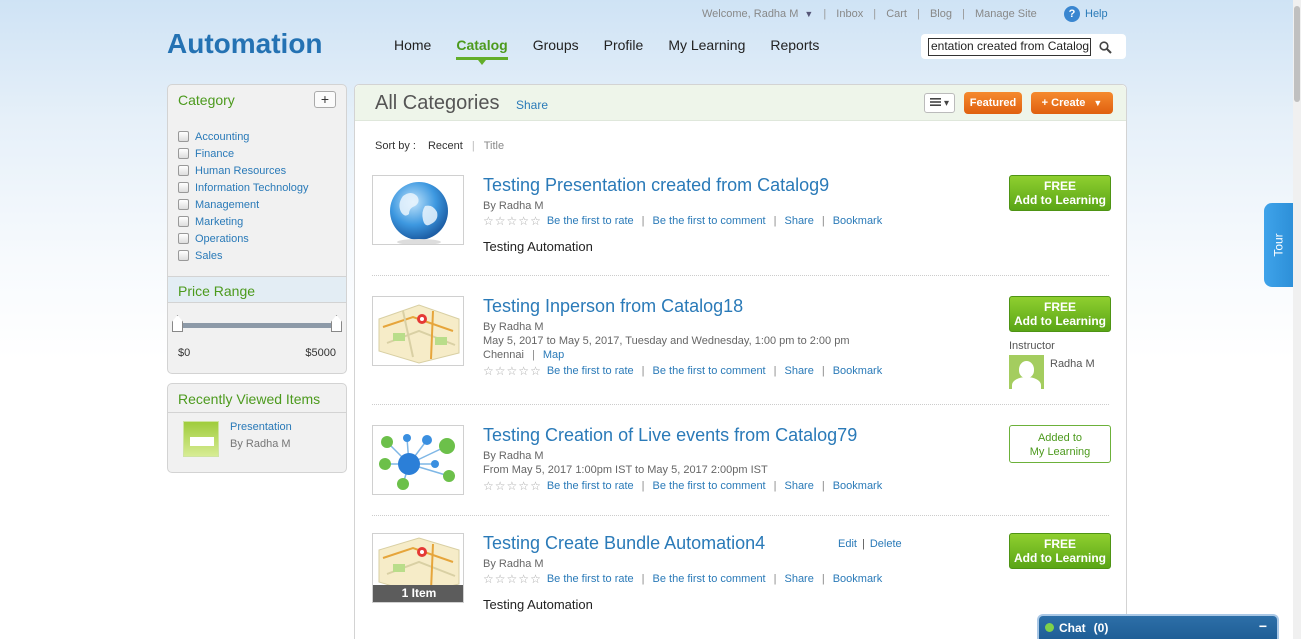 The width and height of the screenshot is (1301, 639). Describe the element at coordinates (941, 14) in the screenshot. I see `blog-link: Blog` at that location.